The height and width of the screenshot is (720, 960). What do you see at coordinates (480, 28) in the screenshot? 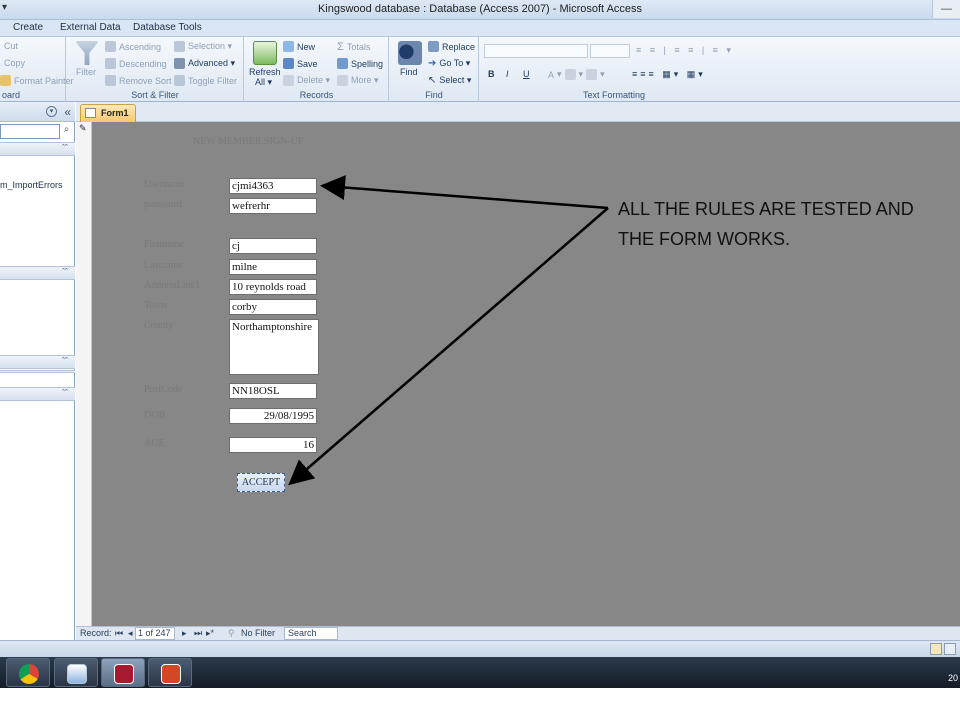
I see `ribbon-tabs: Create External Data Database Tools` at bounding box center [480, 28].